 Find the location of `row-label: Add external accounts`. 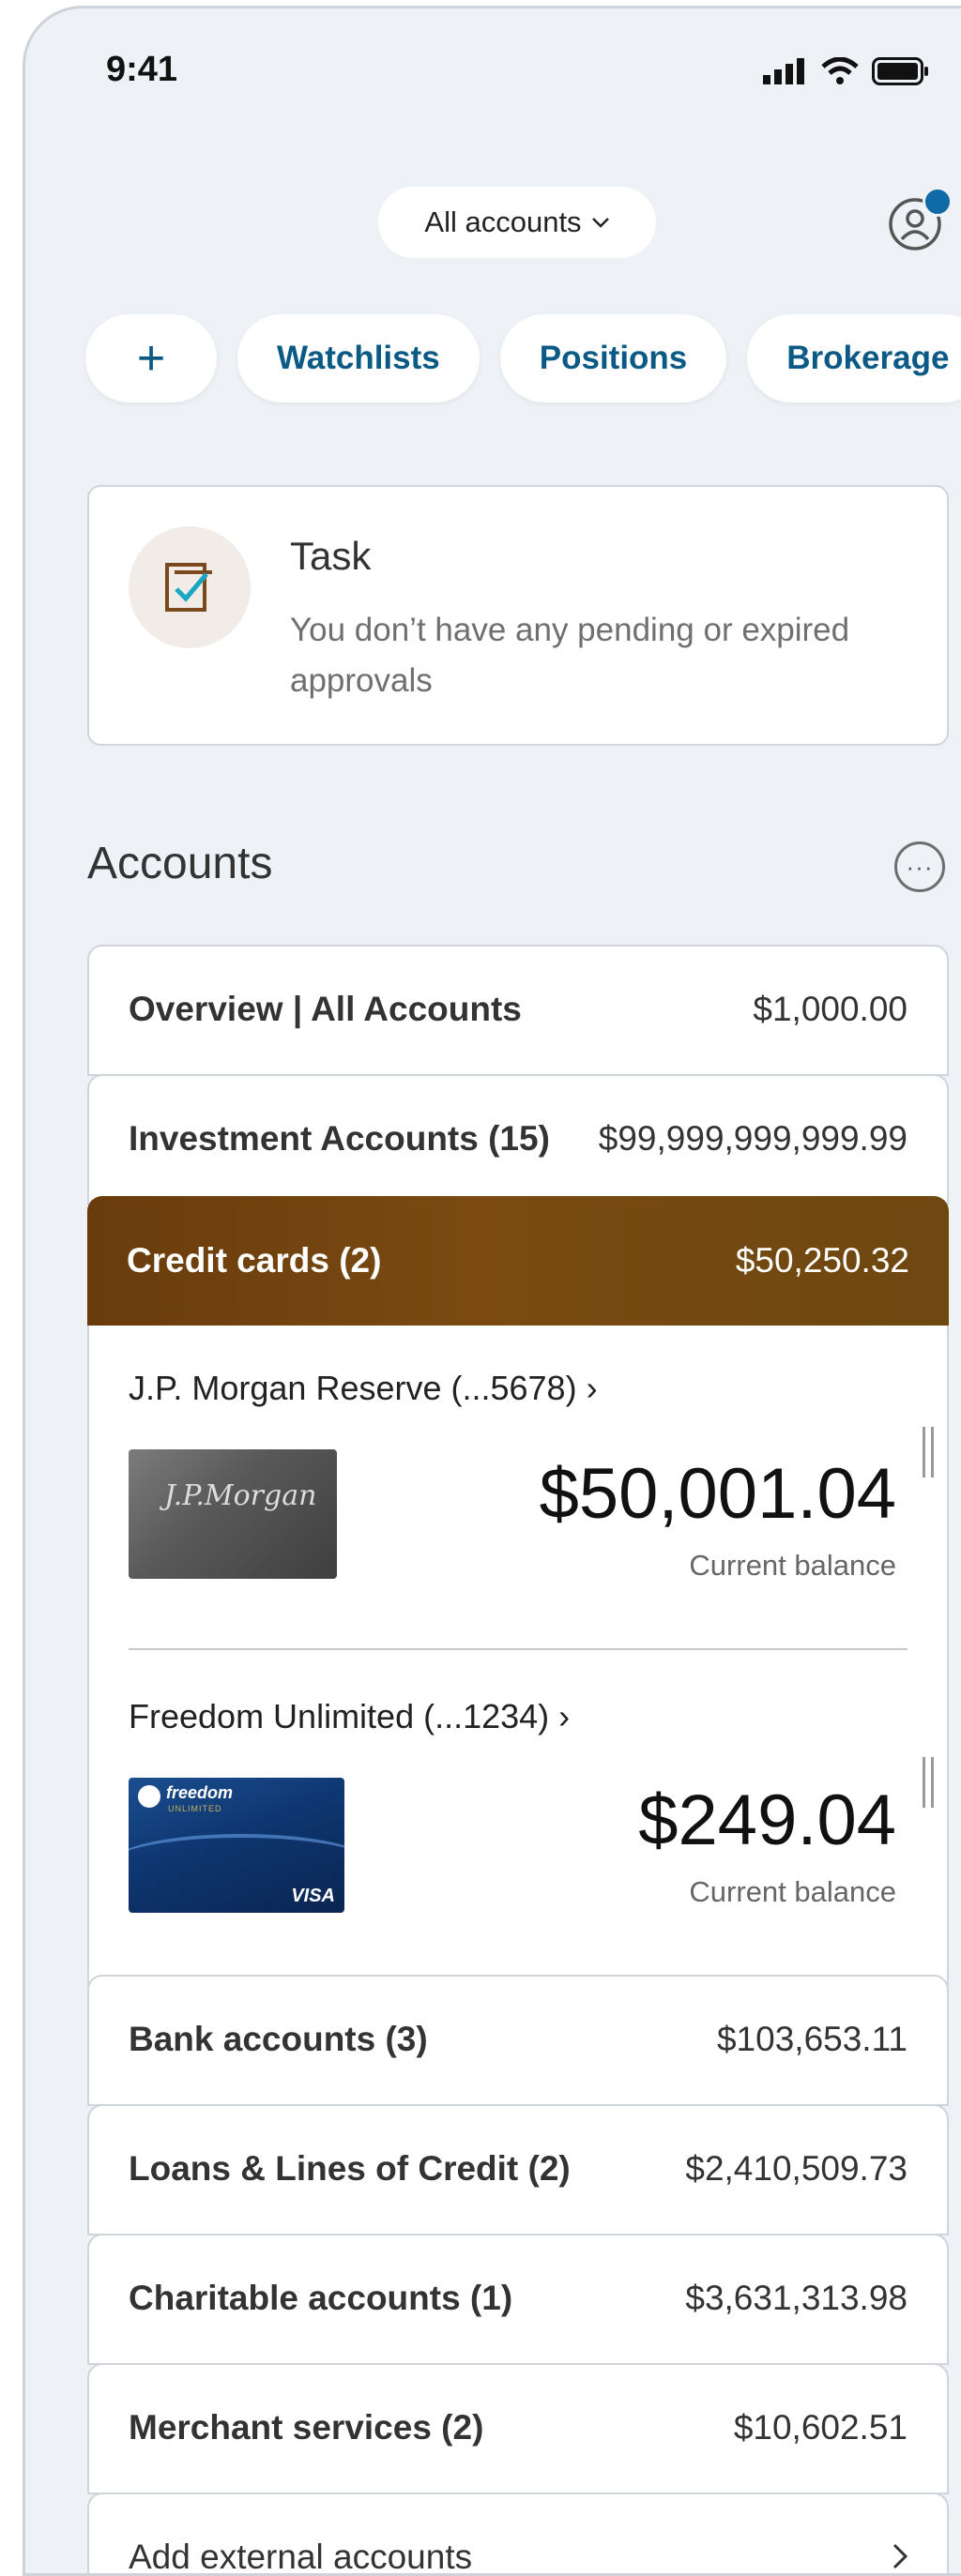

row-label: Add external accounts is located at coordinates (301, 2557).